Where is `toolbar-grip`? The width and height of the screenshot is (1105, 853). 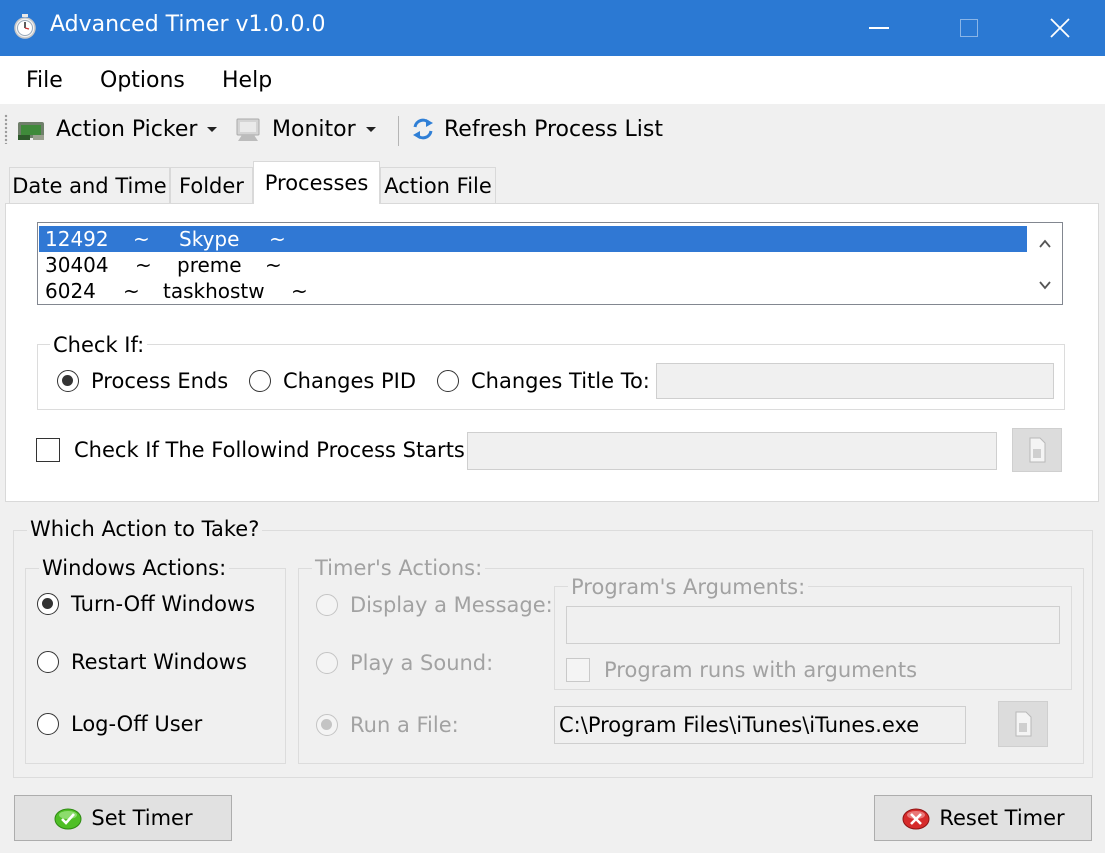
toolbar-grip is located at coordinates (6, 129).